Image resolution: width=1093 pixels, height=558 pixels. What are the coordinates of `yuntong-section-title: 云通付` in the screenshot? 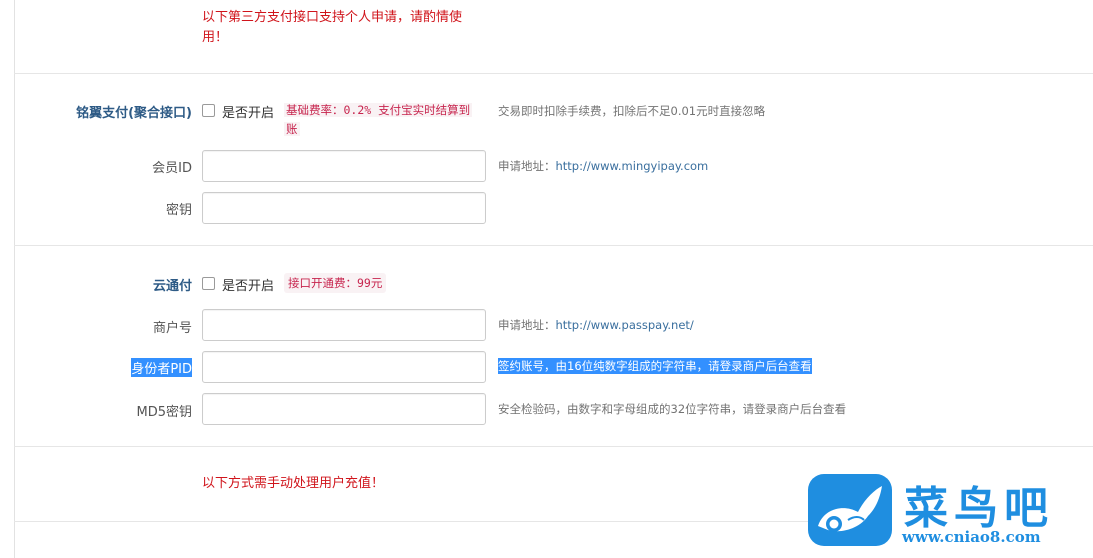 It's located at (172, 286).